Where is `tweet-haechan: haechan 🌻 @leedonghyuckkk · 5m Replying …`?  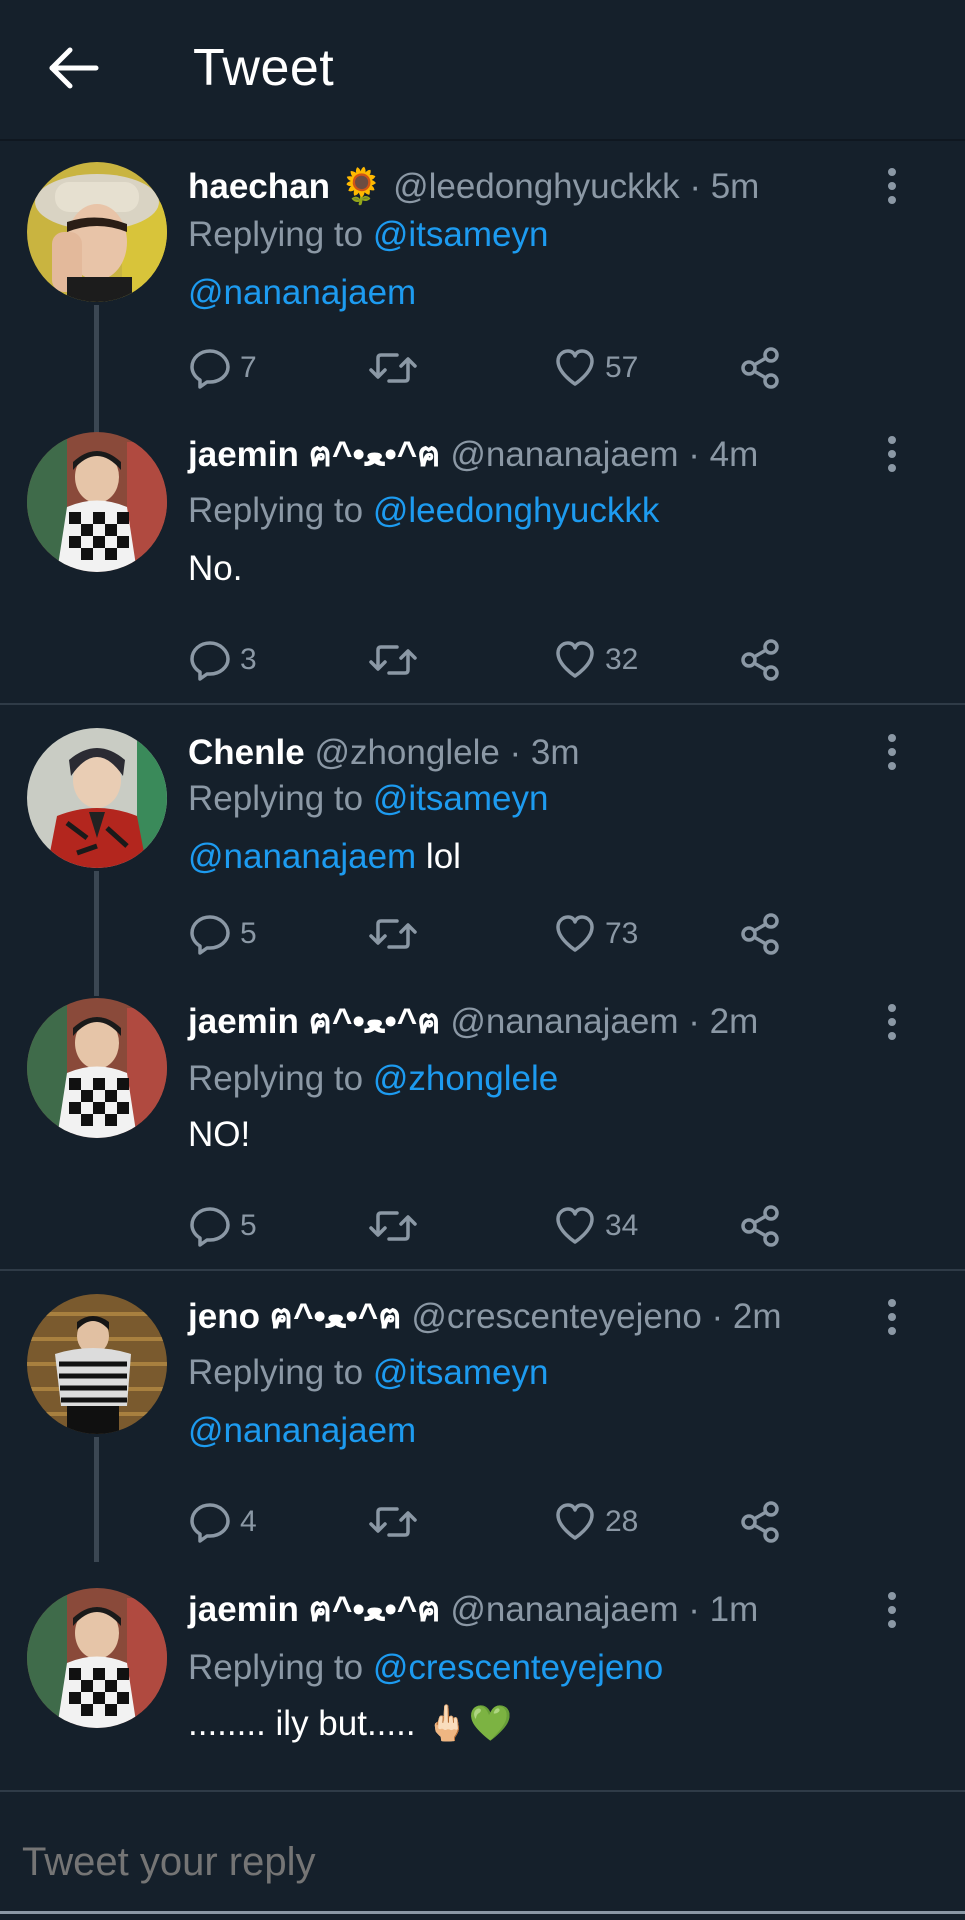
tweet-haechan: haechan 🌻 @leedonghyuckkk · 5m Replying … is located at coordinates (482, 296).